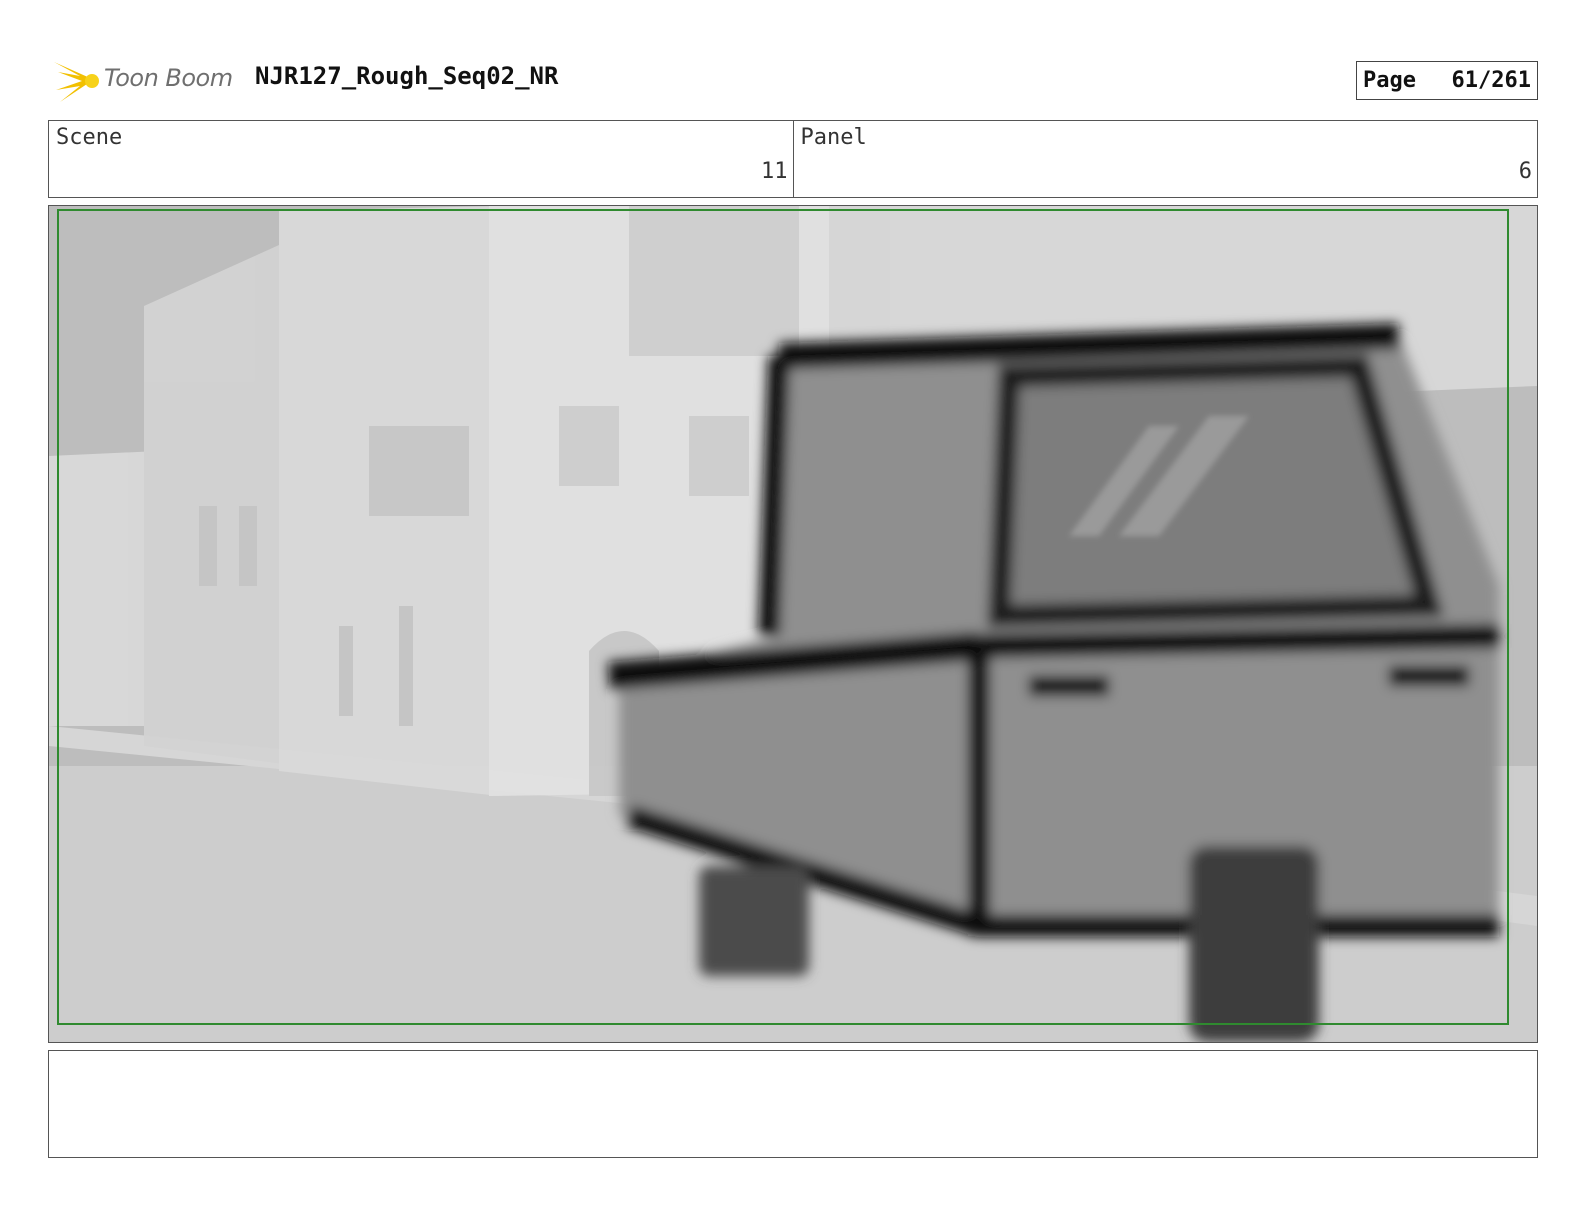 The image size is (1584, 1224). I want to click on toon-boom-logo: Toon Boom, so click(145, 81).